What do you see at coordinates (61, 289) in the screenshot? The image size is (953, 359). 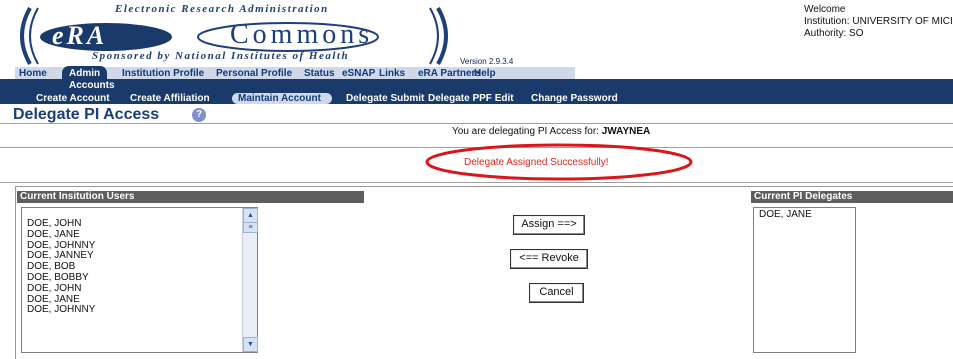 I see `list-item: DOE, JOHN` at bounding box center [61, 289].